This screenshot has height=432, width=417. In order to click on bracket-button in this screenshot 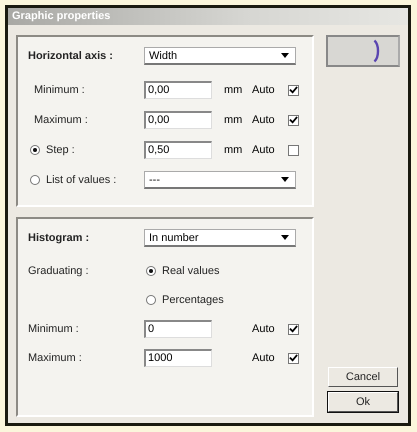, I will do `click(363, 51)`.